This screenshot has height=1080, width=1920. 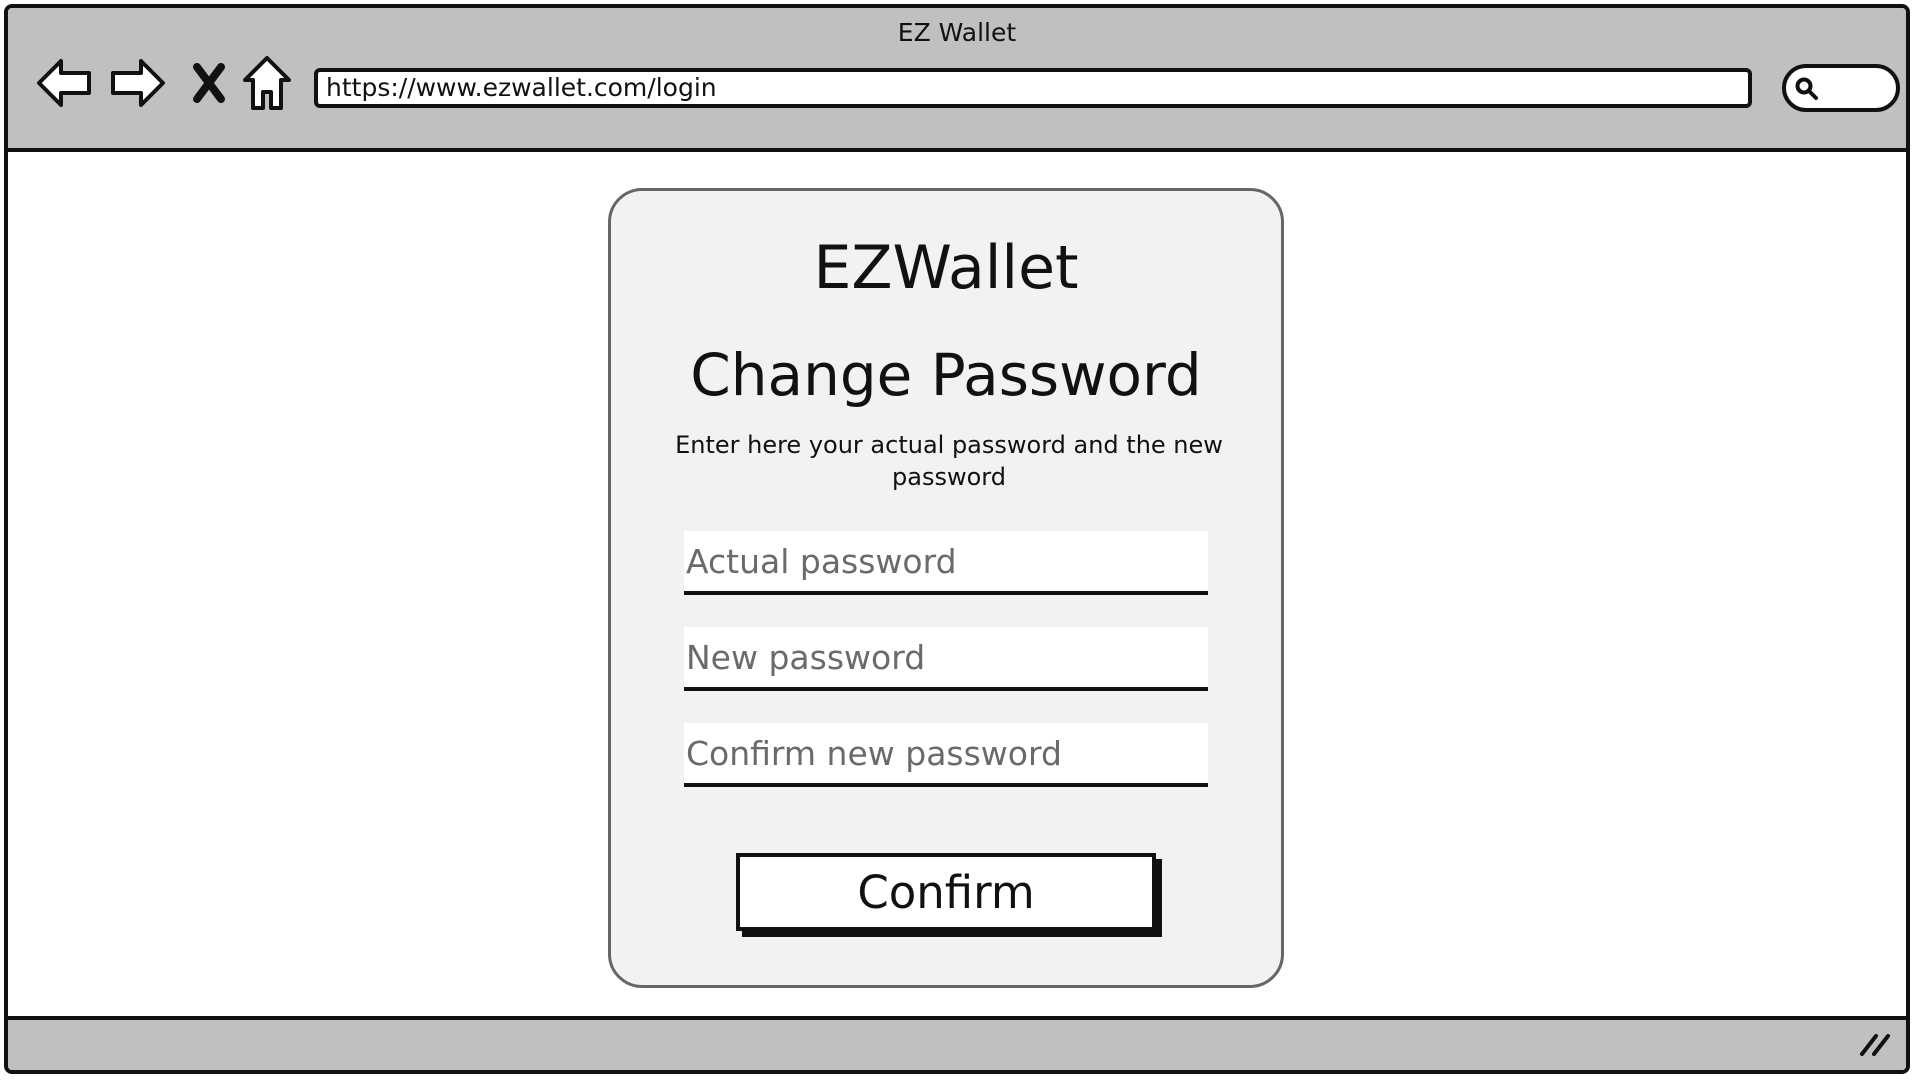 I want to click on home-button, so click(x=267, y=83).